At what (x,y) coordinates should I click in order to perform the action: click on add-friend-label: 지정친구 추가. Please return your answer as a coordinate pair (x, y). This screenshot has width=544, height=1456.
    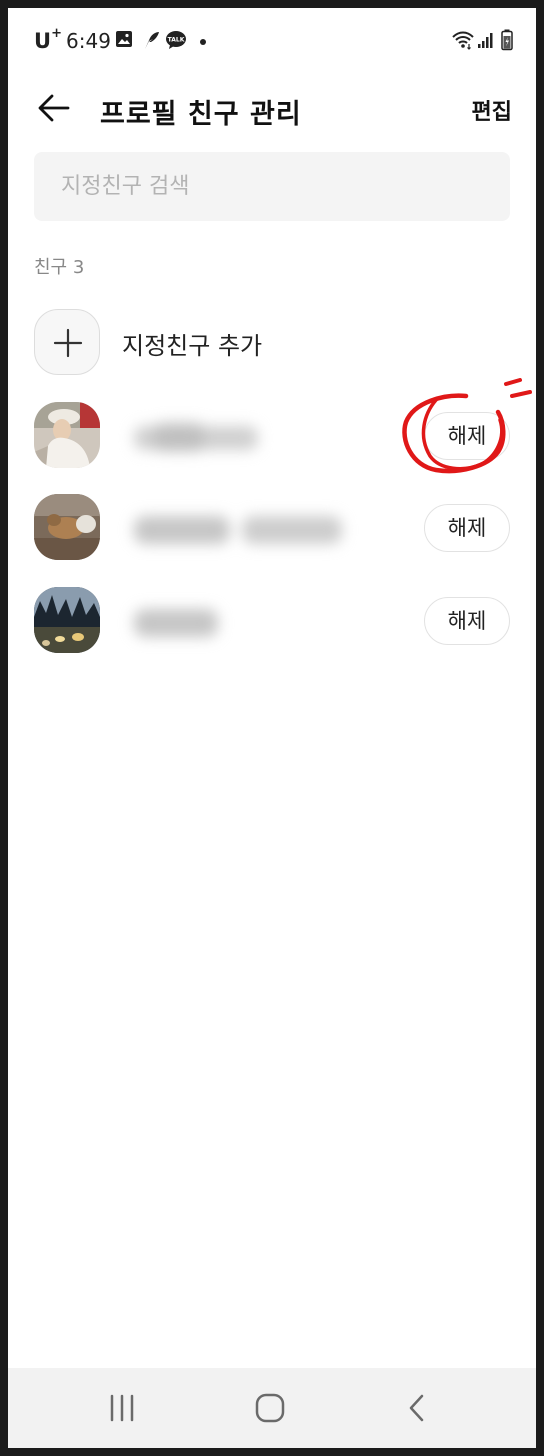
    Looking at the image, I should click on (192, 346).